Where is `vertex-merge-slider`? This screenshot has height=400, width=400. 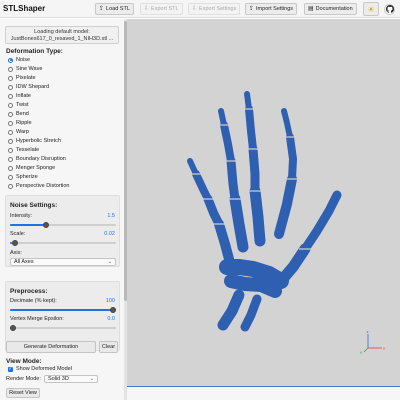 vertex-merge-slider is located at coordinates (63, 328).